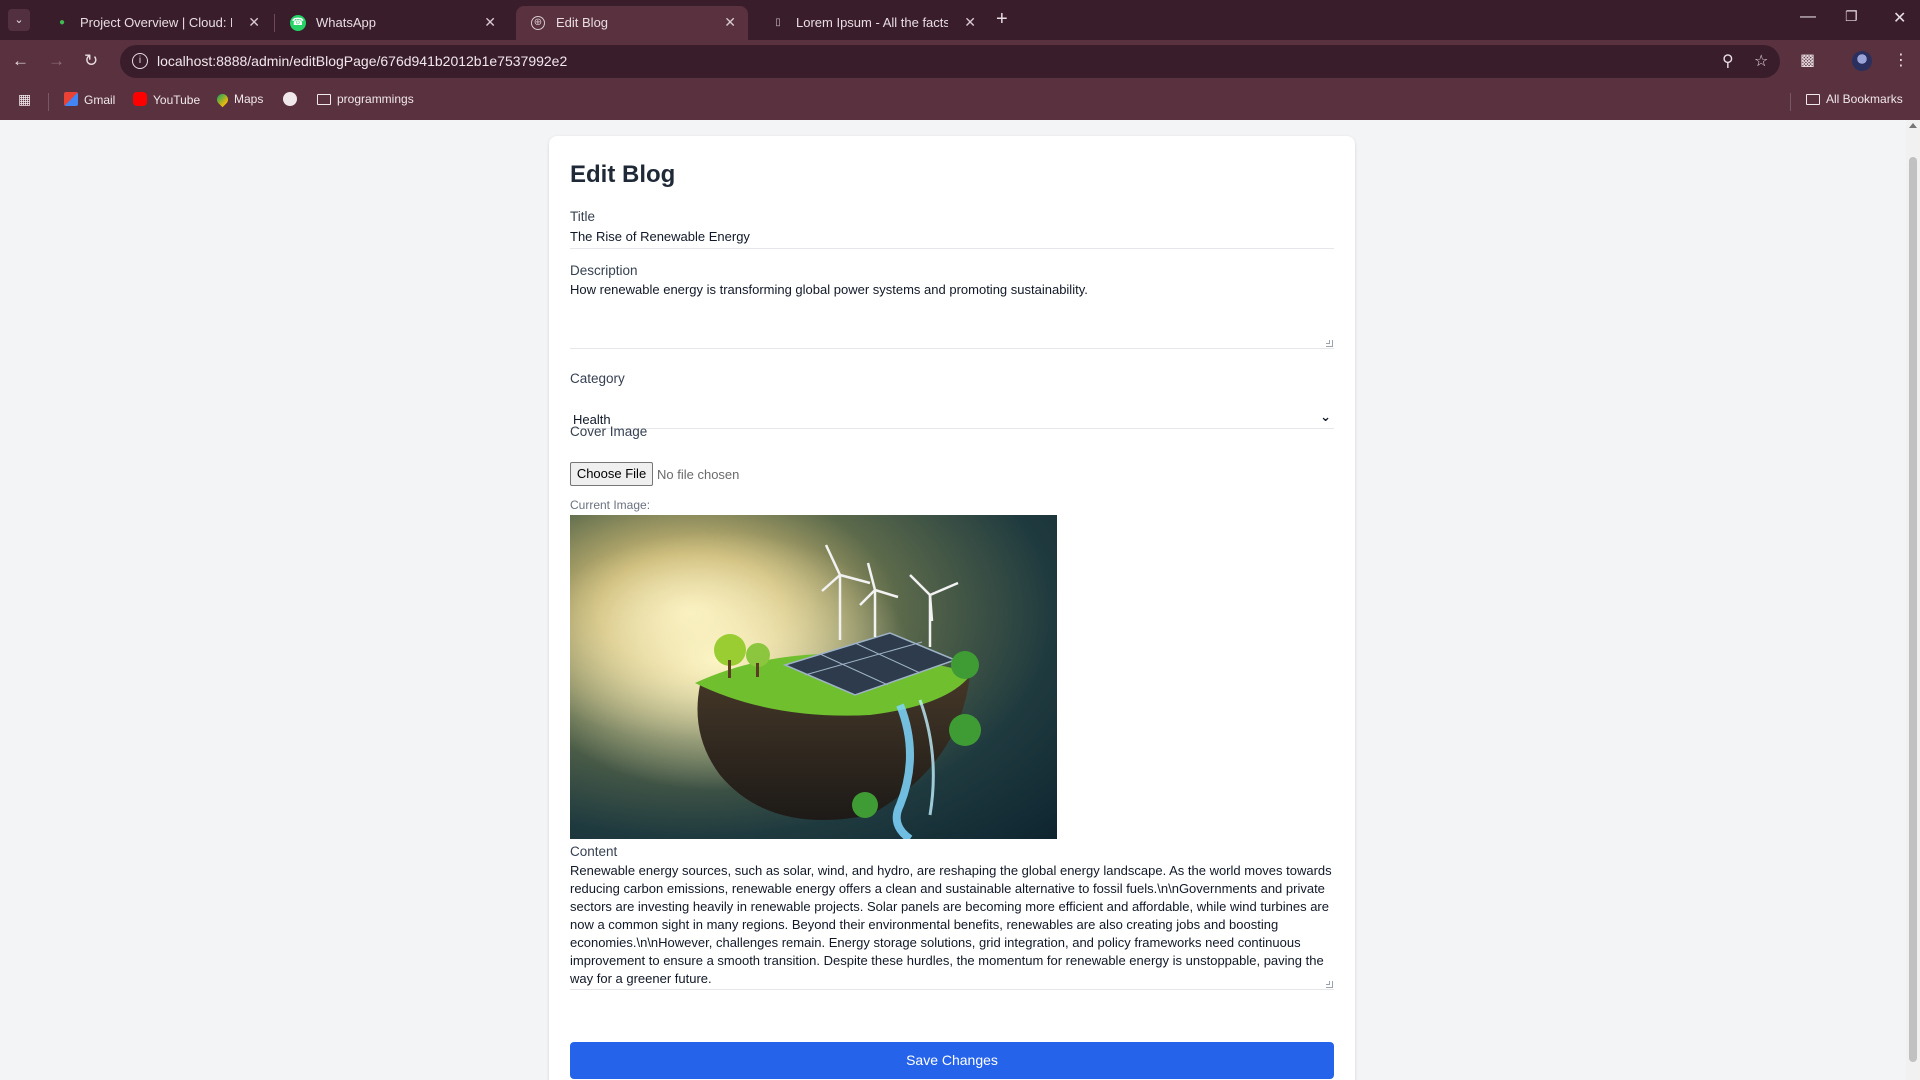  Describe the element at coordinates (19, 20) in the screenshot. I see `tab-search-chevron-icon: ⌄` at that location.